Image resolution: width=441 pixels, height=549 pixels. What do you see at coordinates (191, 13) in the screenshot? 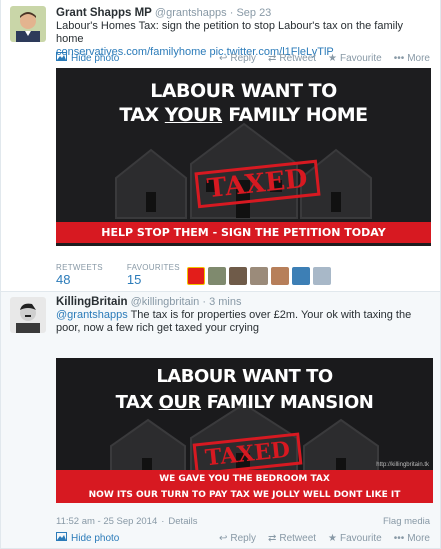
I see `handle: @grantshapps` at bounding box center [191, 13].